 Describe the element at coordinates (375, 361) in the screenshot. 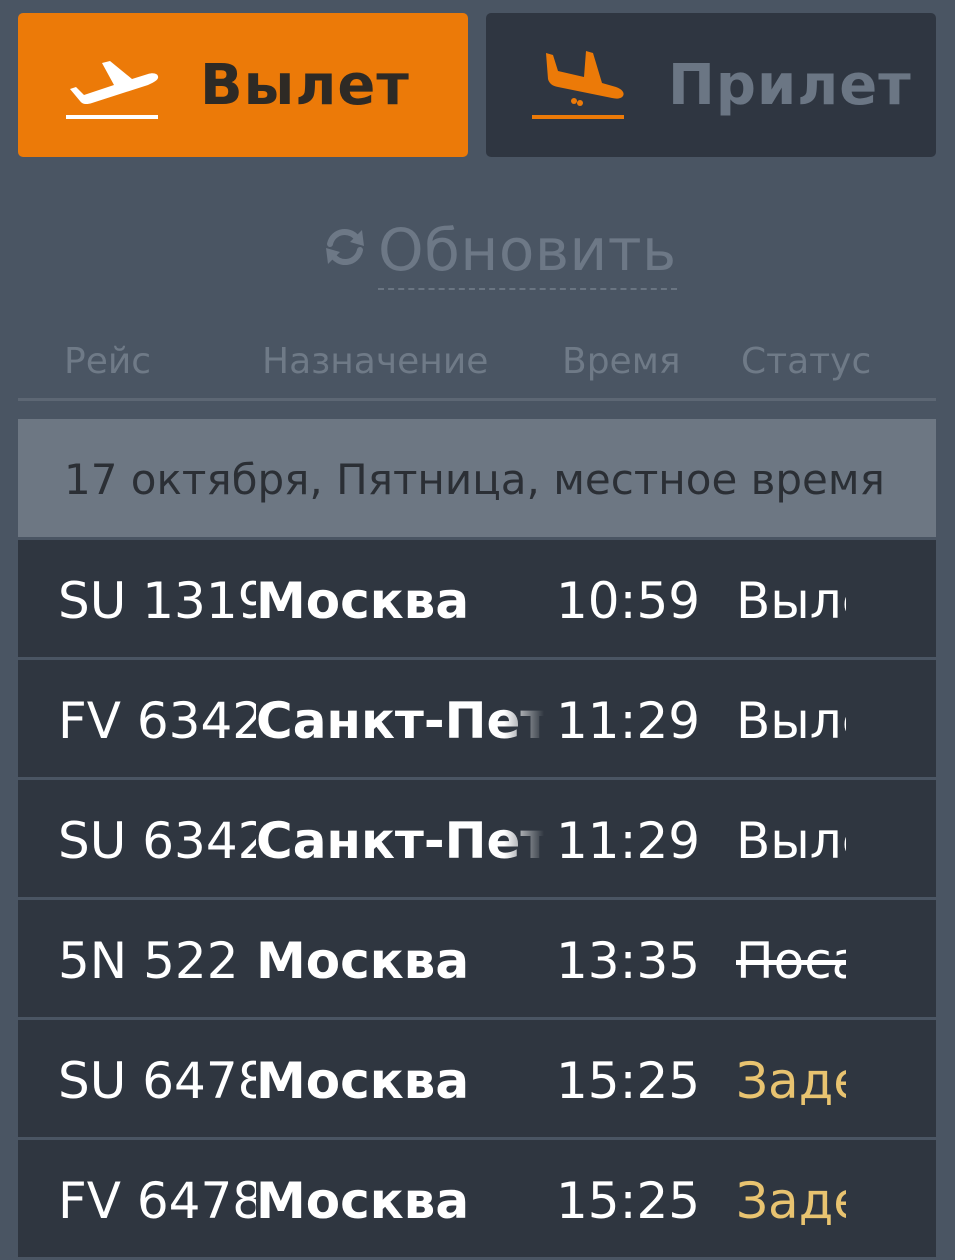

I see `column-header-destination: Назначение` at that location.